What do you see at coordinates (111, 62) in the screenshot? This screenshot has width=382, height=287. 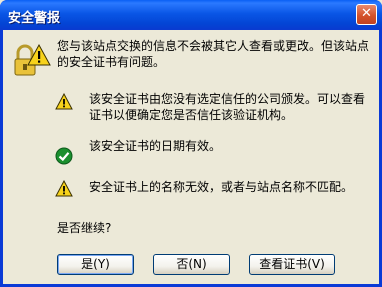 I see `main-message-line2: 的安全证书有问题。` at bounding box center [111, 62].